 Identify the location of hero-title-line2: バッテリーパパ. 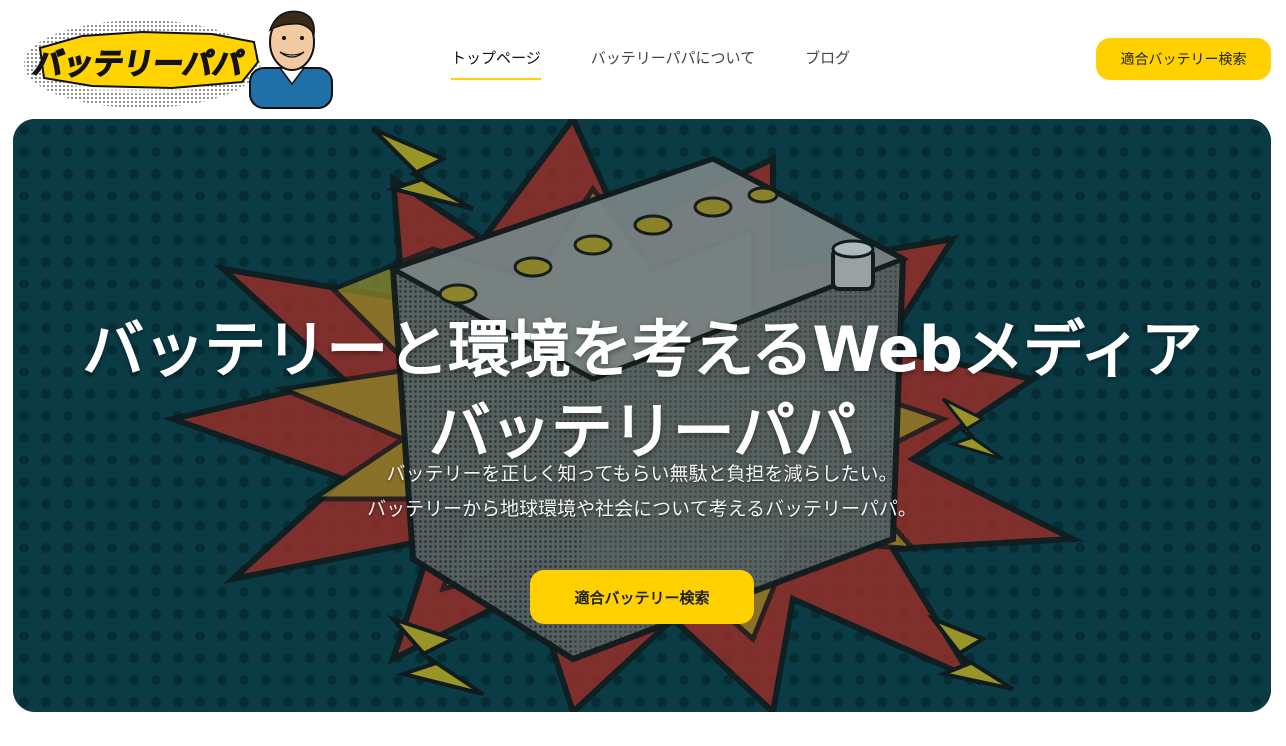
(642, 431).